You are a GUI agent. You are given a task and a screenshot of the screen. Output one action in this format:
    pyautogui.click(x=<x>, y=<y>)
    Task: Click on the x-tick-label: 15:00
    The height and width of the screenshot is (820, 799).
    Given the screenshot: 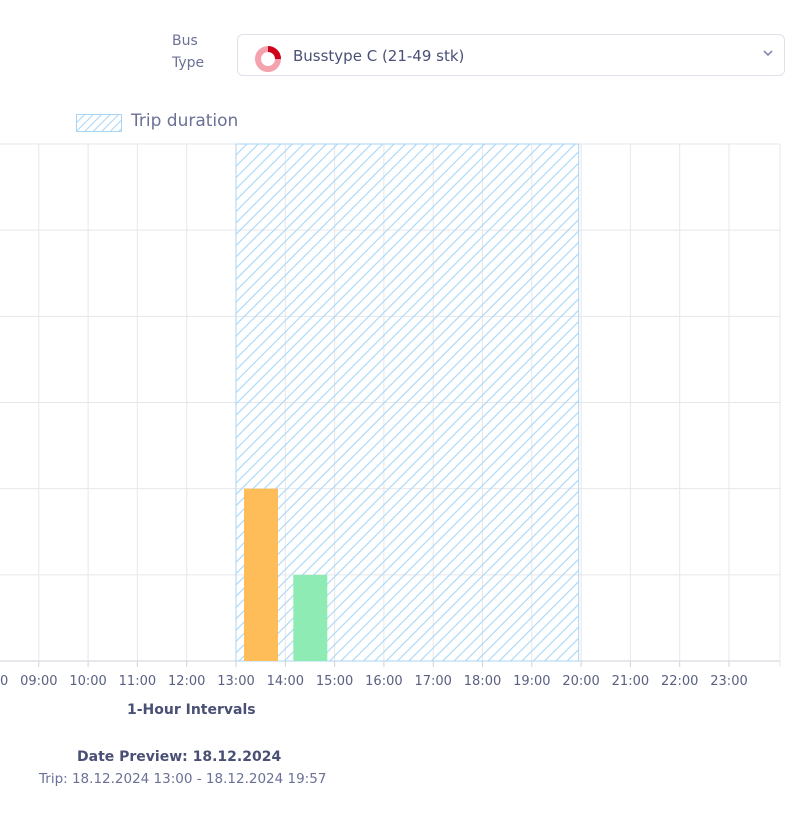 What is the action you would take?
    pyautogui.click(x=334, y=681)
    